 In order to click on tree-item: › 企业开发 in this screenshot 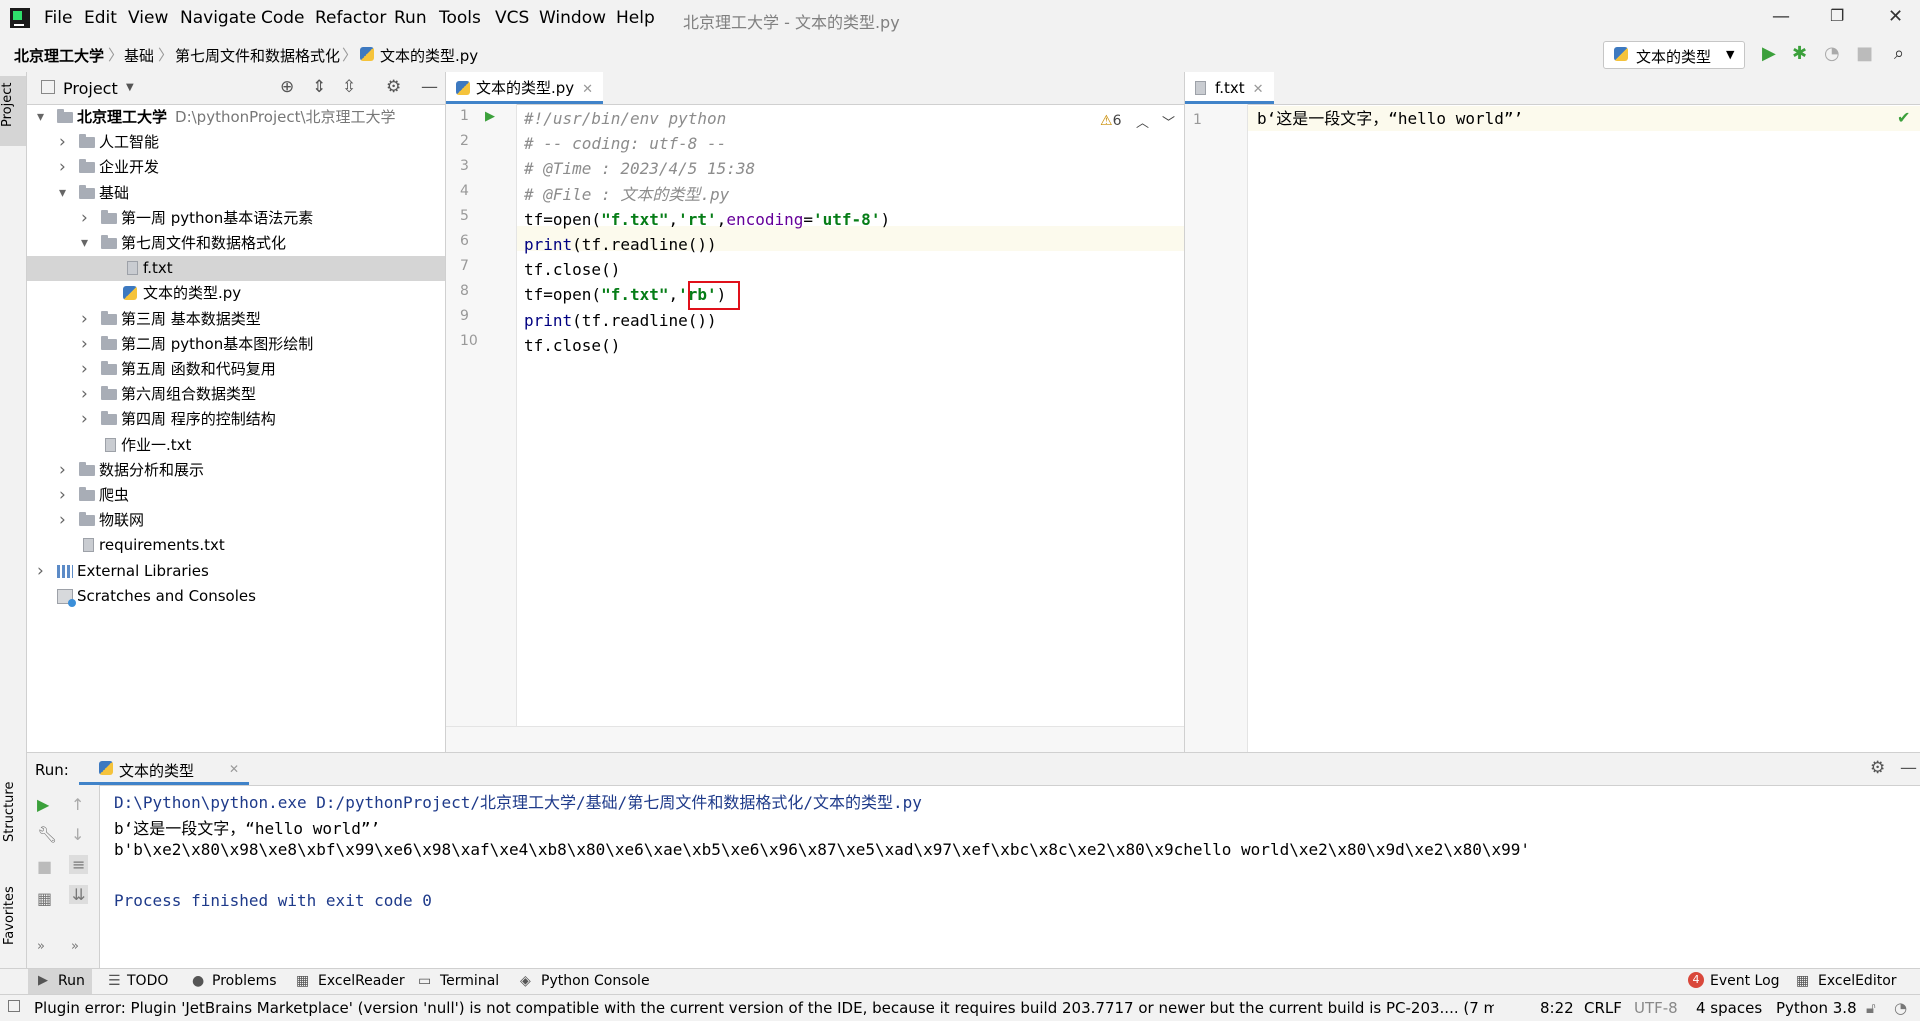, I will do `click(236, 167)`.